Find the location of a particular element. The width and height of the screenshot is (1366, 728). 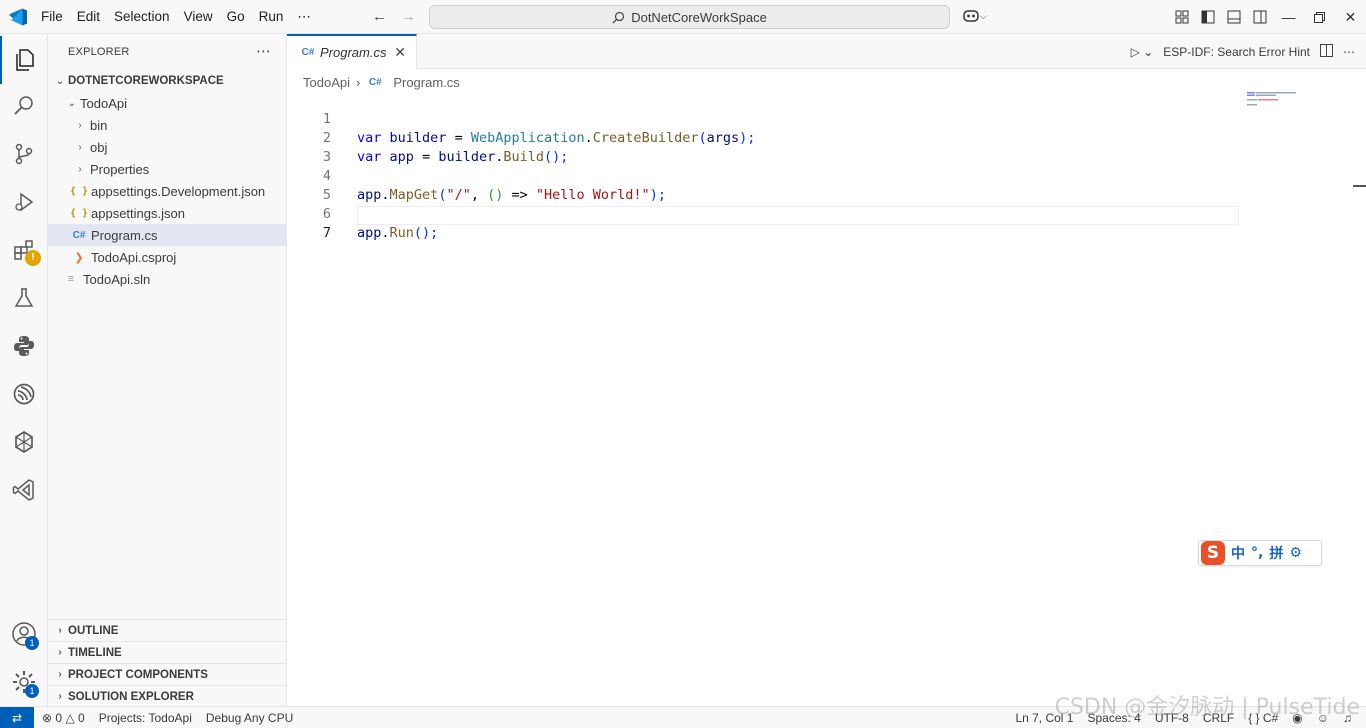

section-project-components: › PROJECT COMPONENTS is located at coordinates (167, 674).